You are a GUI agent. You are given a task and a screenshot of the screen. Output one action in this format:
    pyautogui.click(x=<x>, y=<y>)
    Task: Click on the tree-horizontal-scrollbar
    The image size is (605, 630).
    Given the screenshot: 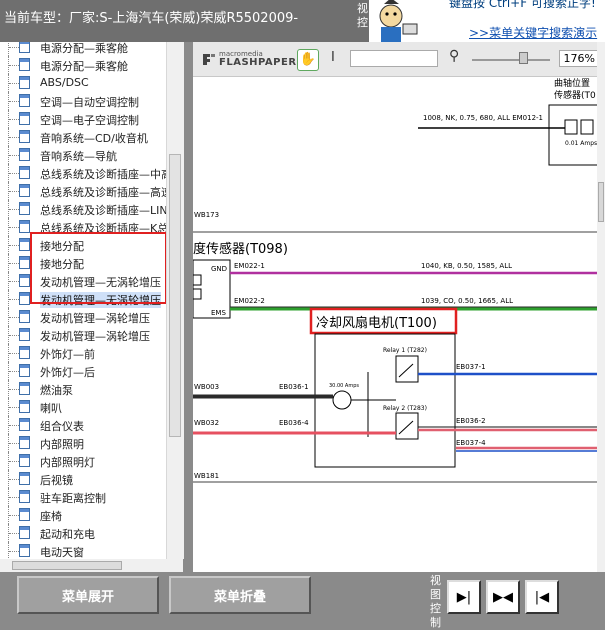 What is the action you would take?
    pyautogui.click(x=91, y=565)
    